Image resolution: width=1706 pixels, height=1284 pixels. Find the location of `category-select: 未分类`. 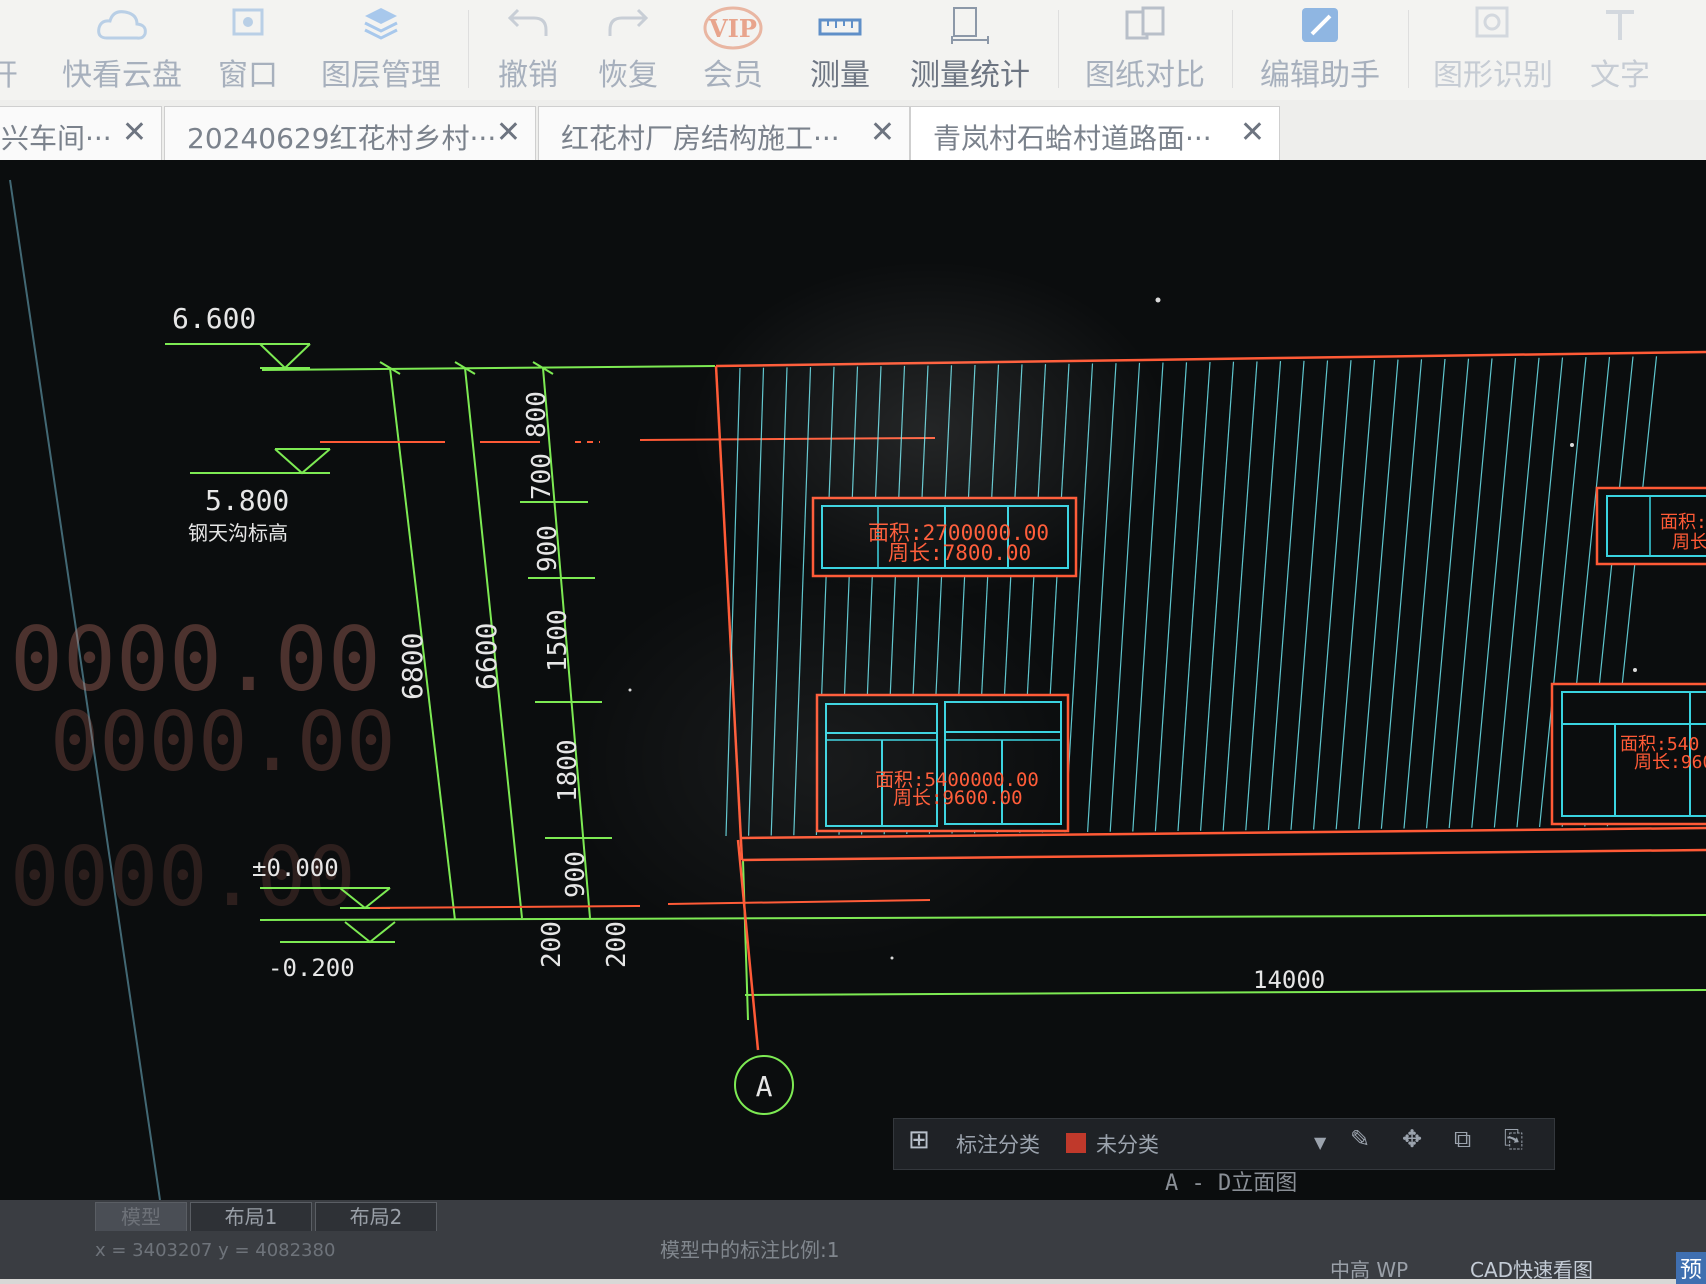

category-select: 未分类 is located at coordinates (1127, 1144).